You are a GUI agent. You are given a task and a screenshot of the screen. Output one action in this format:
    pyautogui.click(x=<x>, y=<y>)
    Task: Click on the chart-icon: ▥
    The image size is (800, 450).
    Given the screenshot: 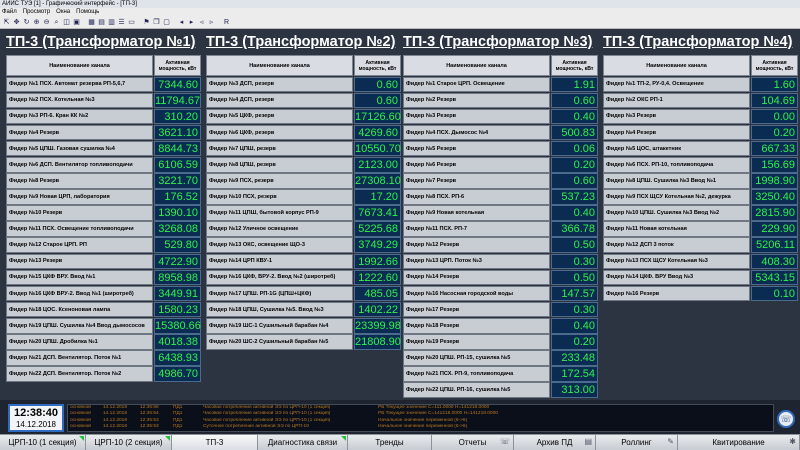 What is the action you would take?
    pyautogui.click(x=111, y=22)
    